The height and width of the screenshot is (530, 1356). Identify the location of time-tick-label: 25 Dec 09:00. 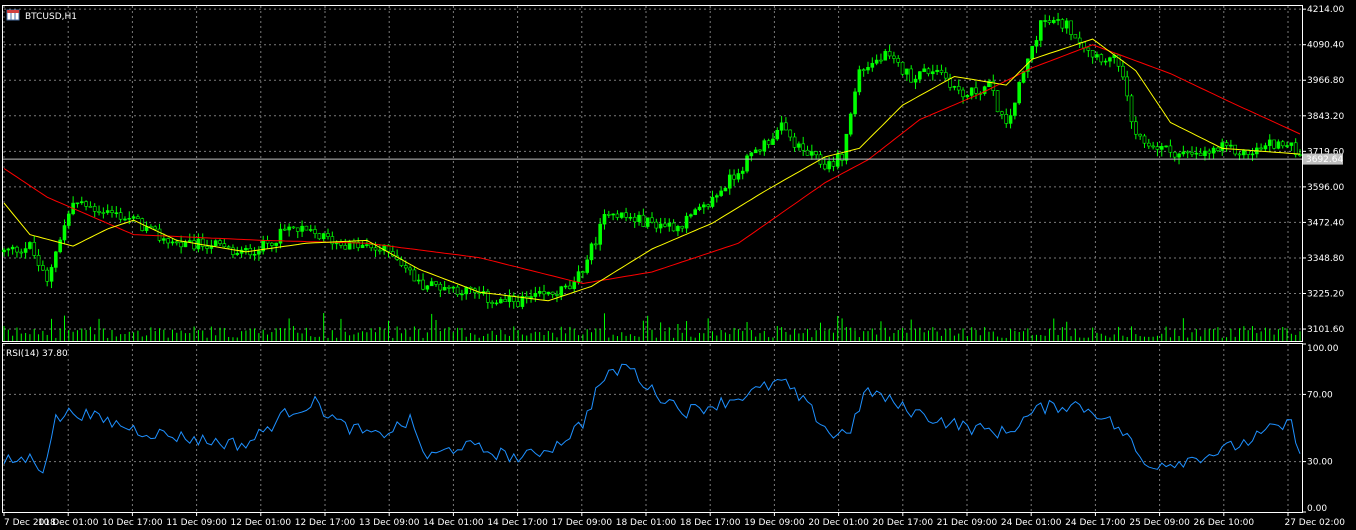
(1159, 523).